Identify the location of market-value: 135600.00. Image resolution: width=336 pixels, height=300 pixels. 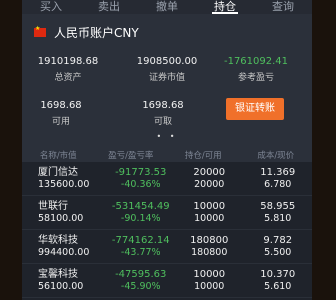
(64, 184).